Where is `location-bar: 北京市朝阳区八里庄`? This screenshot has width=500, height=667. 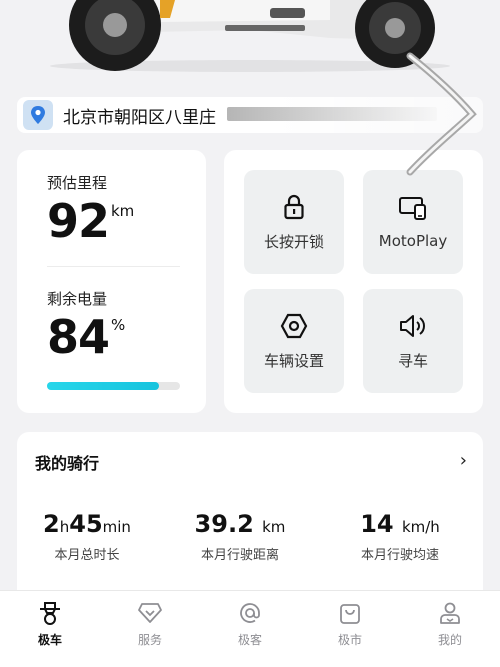 location-bar: 北京市朝阳区八里庄 is located at coordinates (250, 115).